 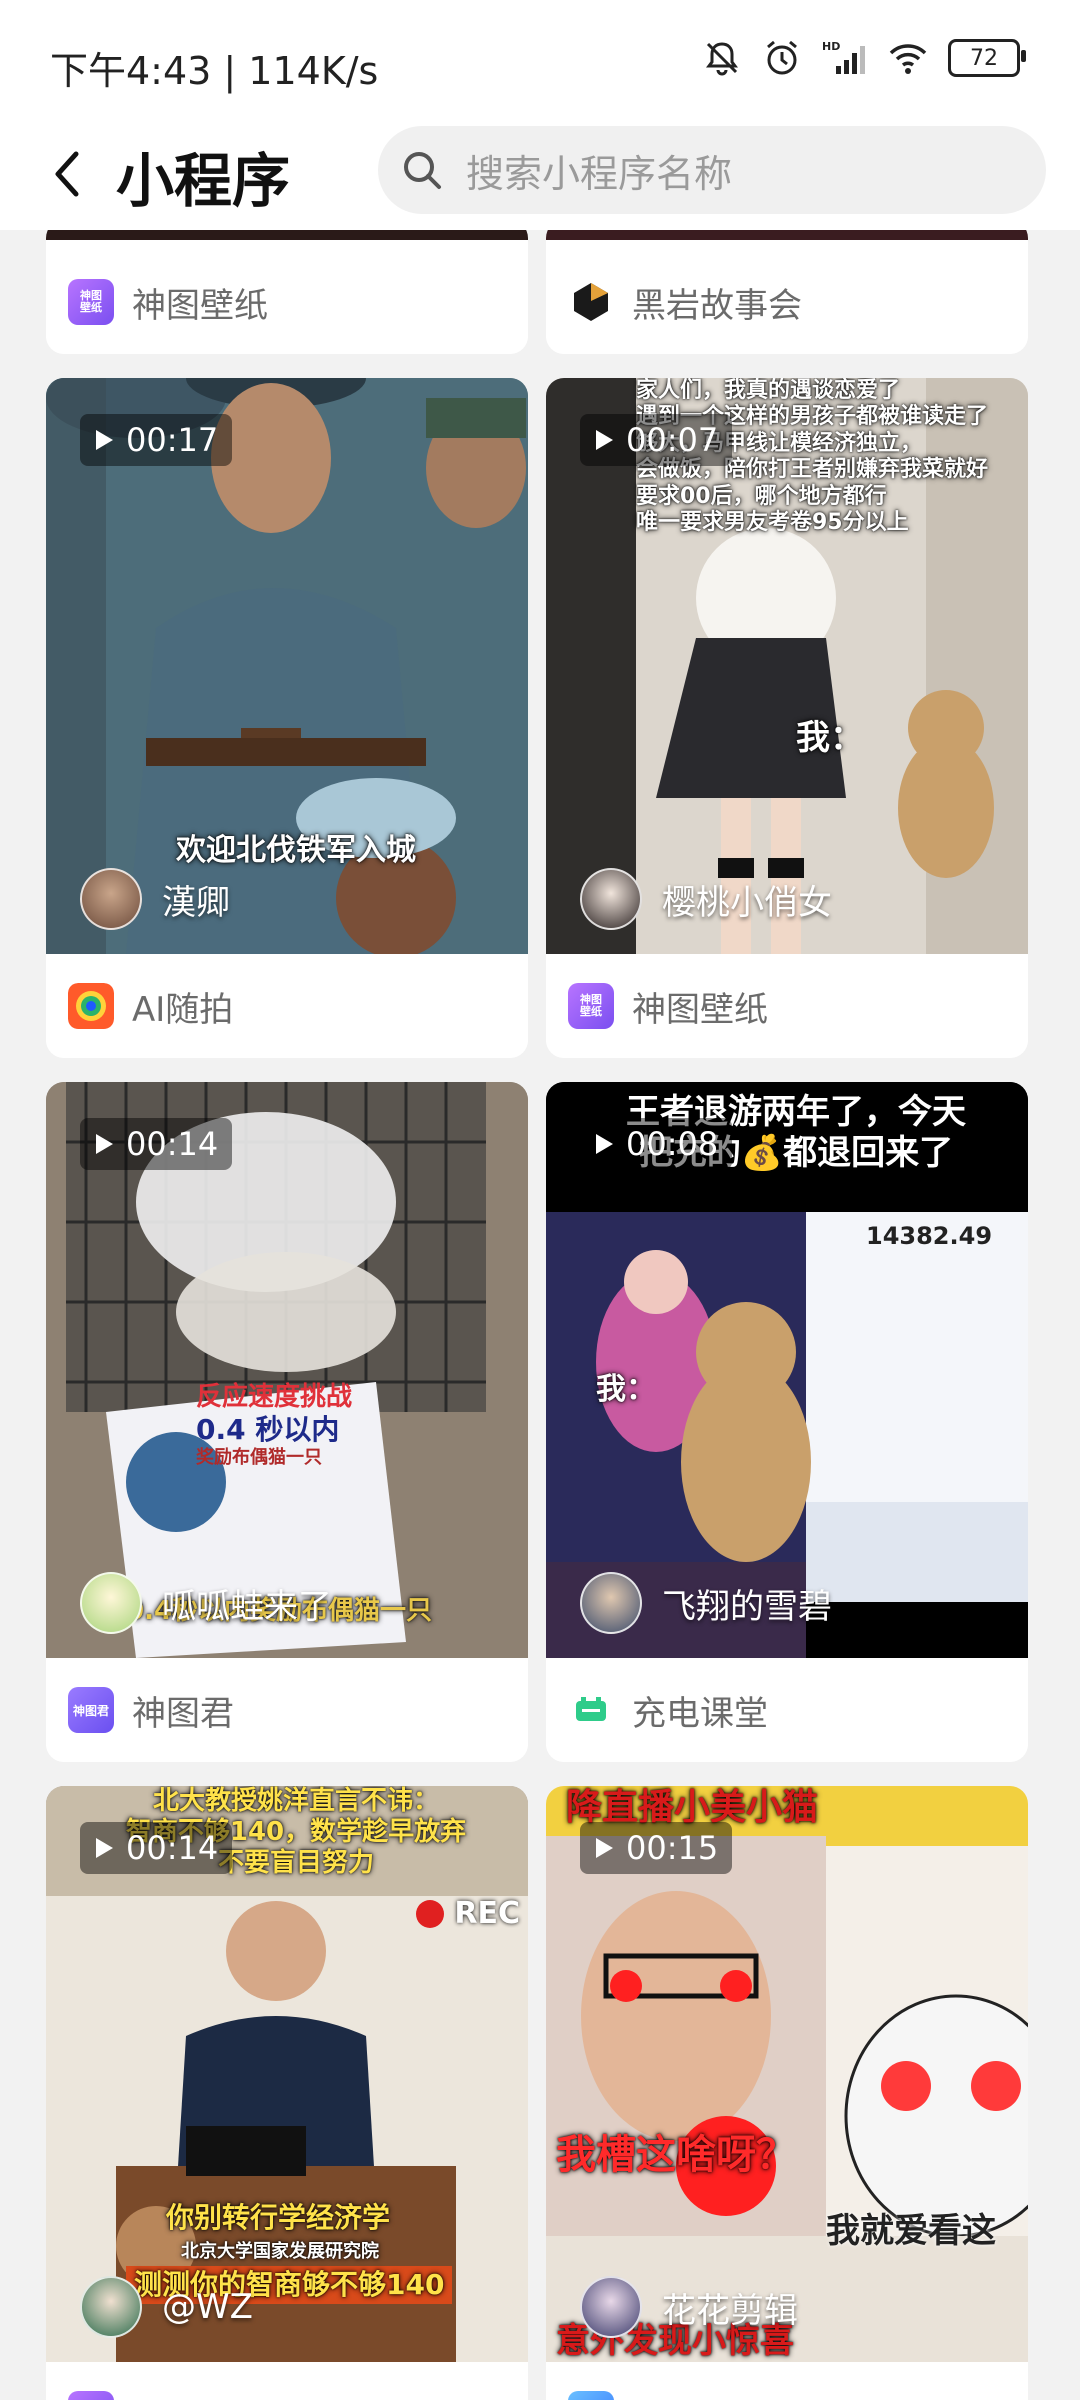 What do you see at coordinates (599, 173) in the screenshot?
I see `search-placeholder: 搜索小程序名称` at bounding box center [599, 173].